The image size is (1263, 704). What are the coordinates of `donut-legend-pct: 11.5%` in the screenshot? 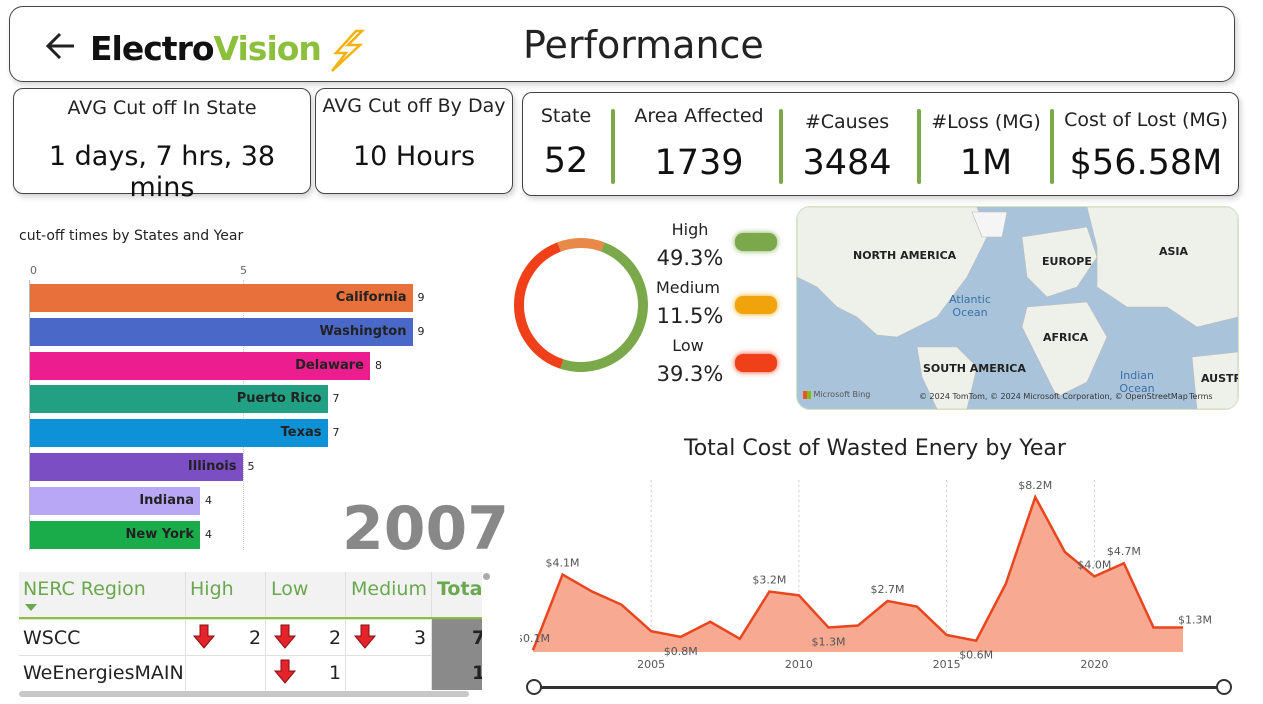 It's located at (690, 316).